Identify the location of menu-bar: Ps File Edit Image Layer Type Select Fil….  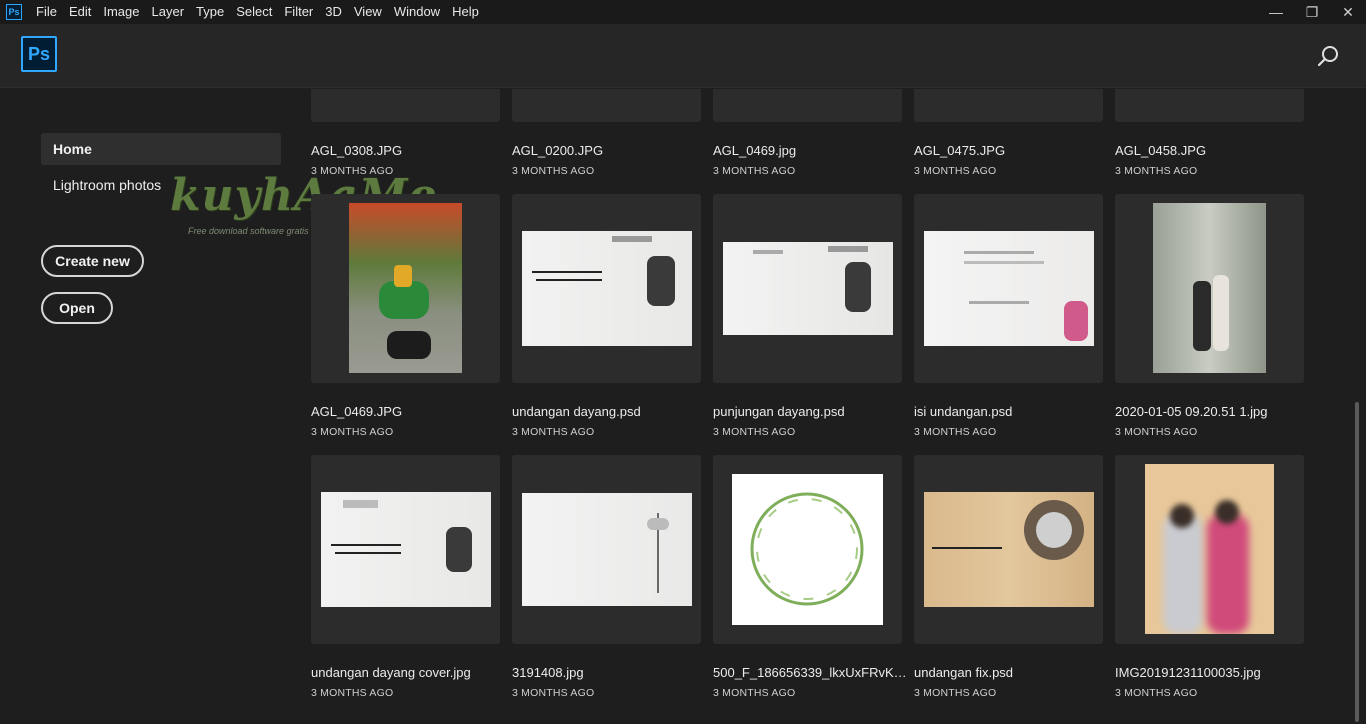
(683, 12).